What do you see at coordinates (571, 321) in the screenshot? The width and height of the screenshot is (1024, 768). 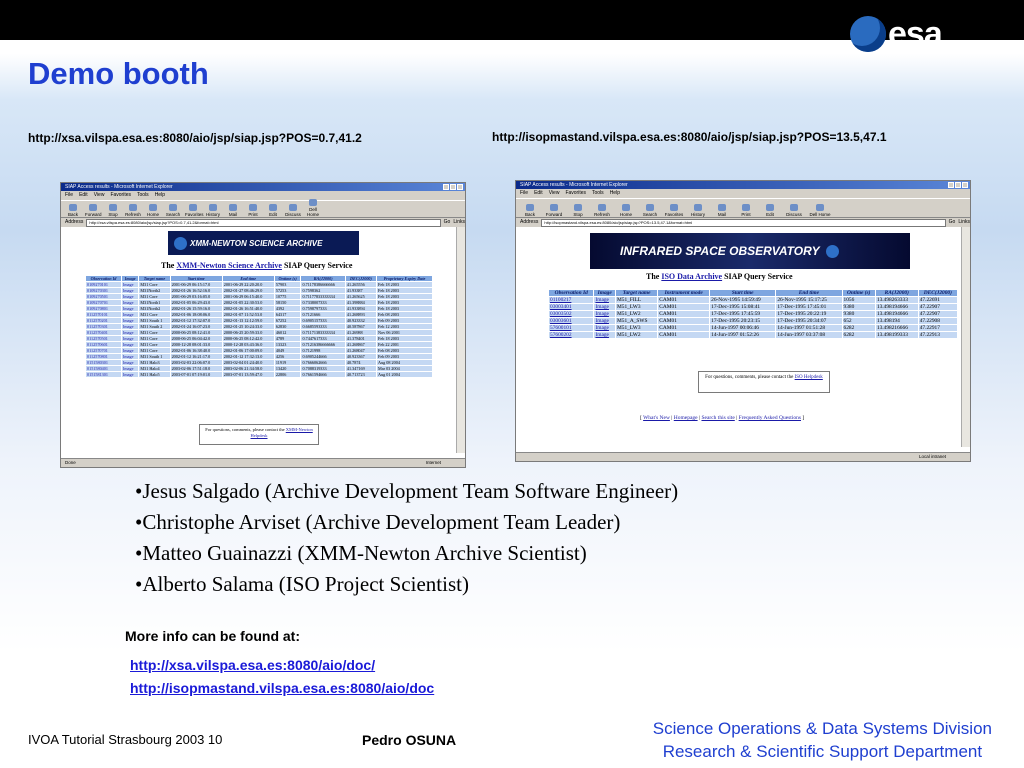 I see `observation-id-link: 03003601` at bounding box center [571, 321].